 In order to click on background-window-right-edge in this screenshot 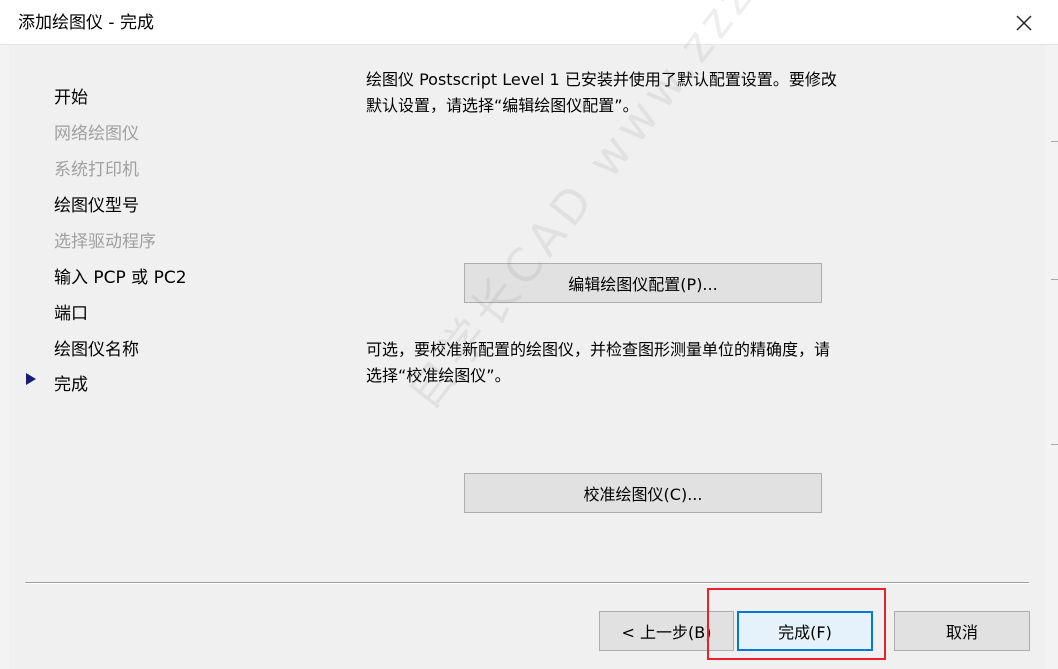, I will do `click(1051, 356)`.